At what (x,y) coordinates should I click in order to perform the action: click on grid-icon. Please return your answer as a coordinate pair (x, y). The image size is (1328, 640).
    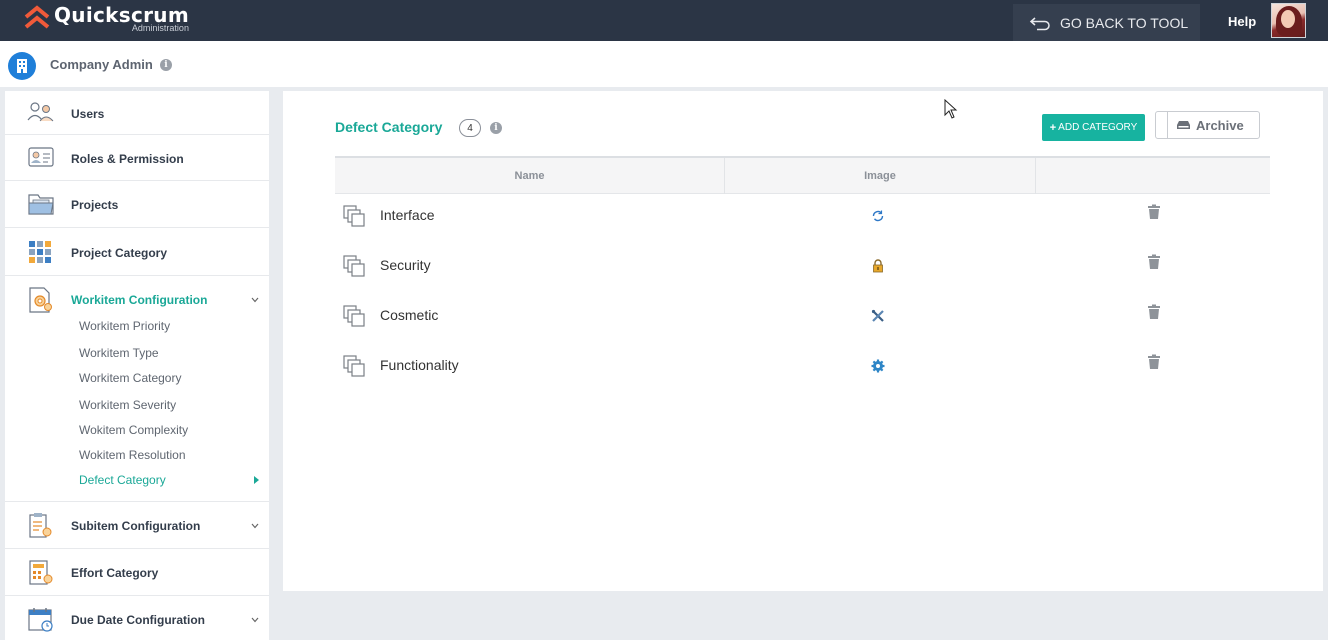
    Looking at the image, I should click on (40, 252).